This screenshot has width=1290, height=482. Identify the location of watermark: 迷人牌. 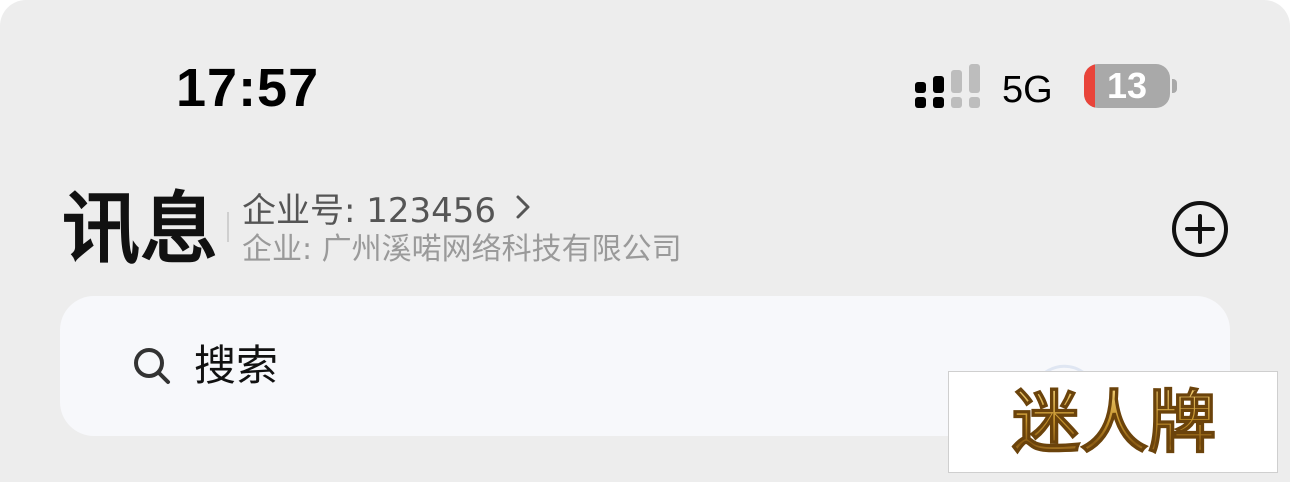
(1113, 422).